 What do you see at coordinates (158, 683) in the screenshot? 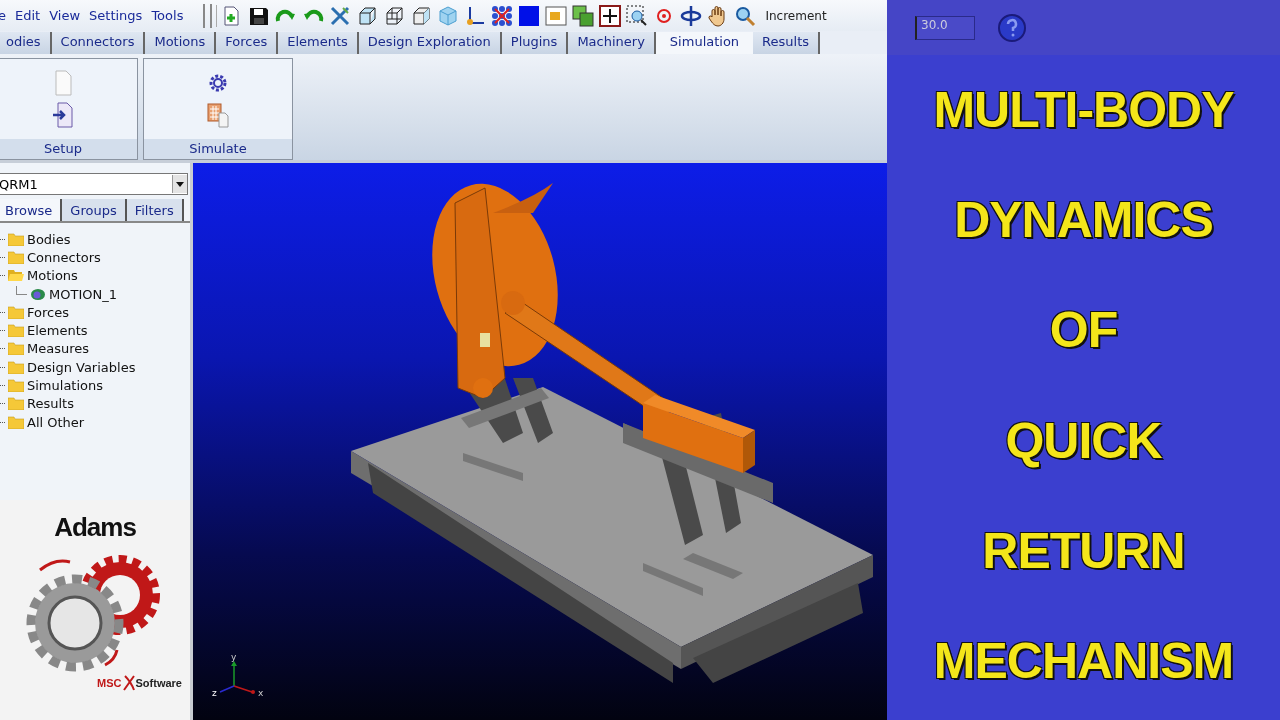
I see `vendor-logo-text: Software` at bounding box center [158, 683].